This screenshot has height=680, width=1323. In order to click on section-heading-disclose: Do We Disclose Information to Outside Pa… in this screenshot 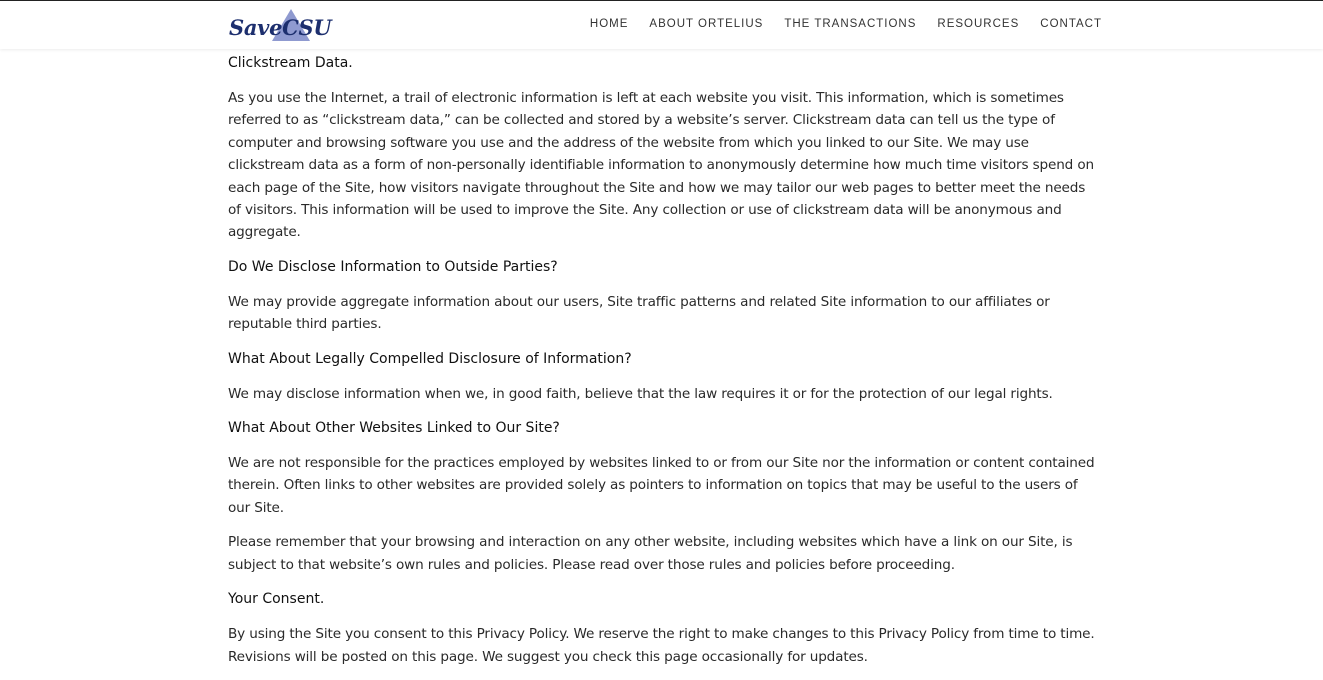, I will do `click(393, 266)`.